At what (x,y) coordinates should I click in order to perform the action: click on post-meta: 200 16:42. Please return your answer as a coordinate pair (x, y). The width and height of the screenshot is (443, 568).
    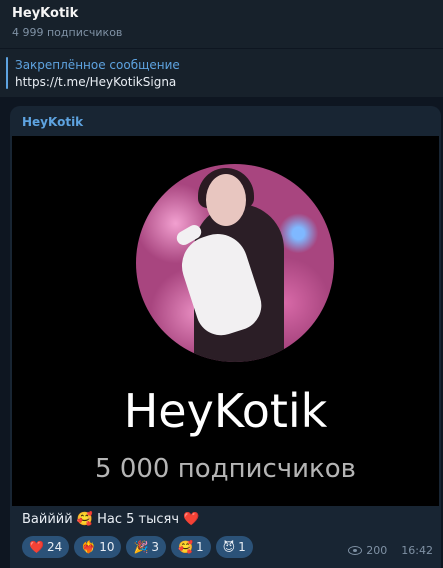
    Looking at the image, I should click on (390, 550).